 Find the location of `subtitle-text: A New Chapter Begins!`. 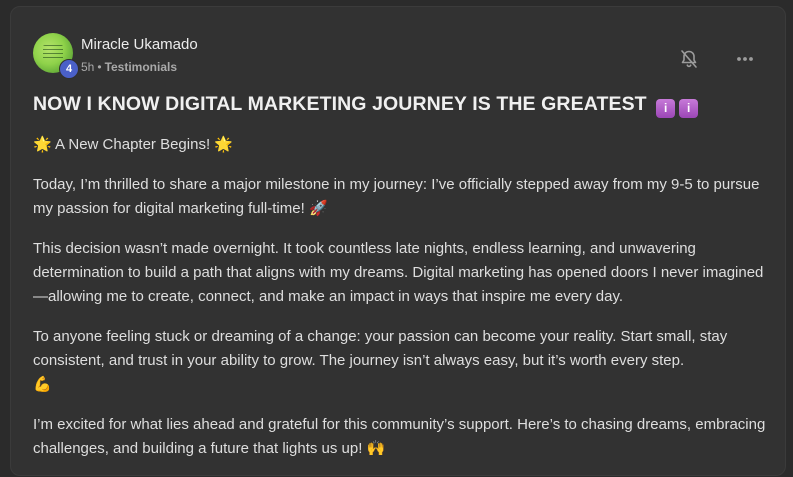

subtitle-text: A New Chapter Begins! is located at coordinates (133, 144).